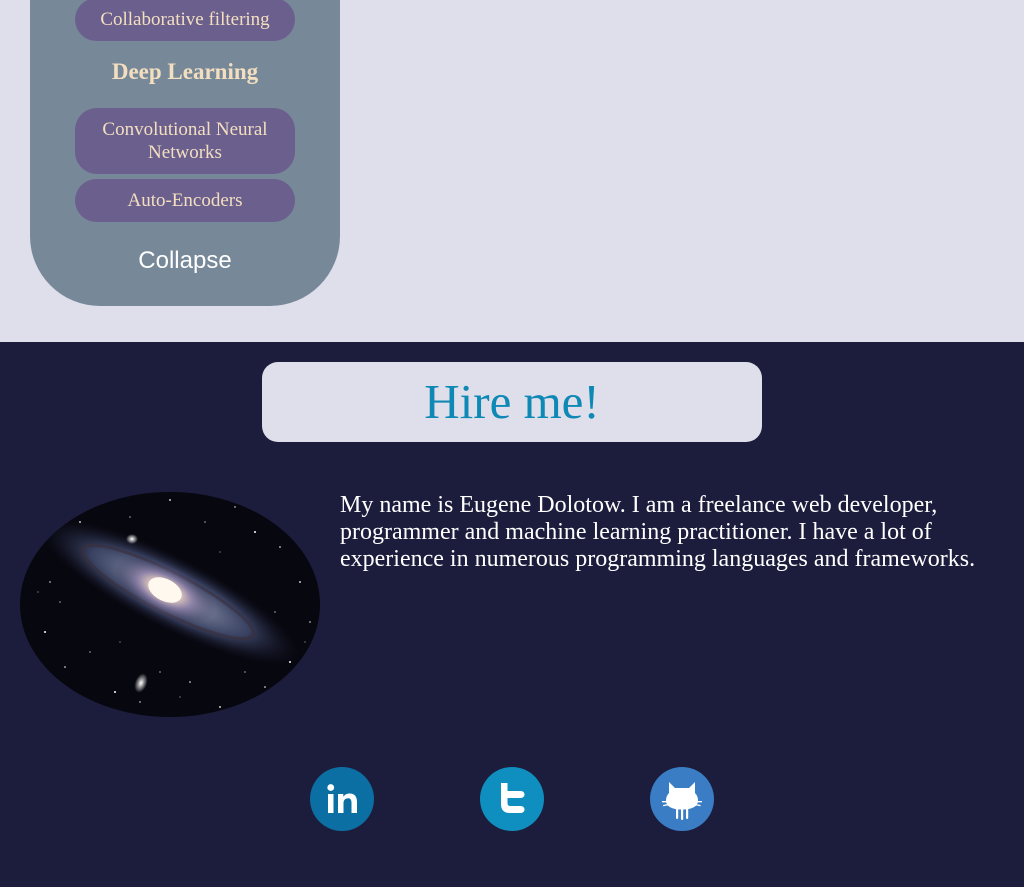 The image size is (1024, 887). I want to click on sidebar-item-auto-encoders: Auto-Encoders, so click(185, 200).